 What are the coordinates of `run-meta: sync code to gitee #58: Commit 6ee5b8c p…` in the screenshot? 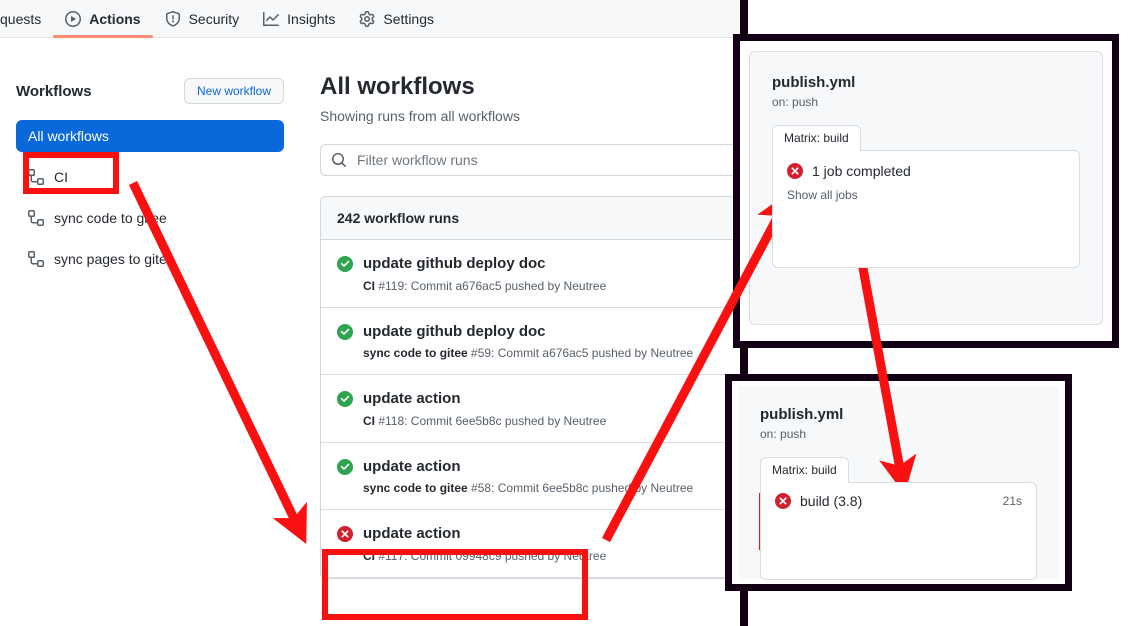 It's located at (528, 488).